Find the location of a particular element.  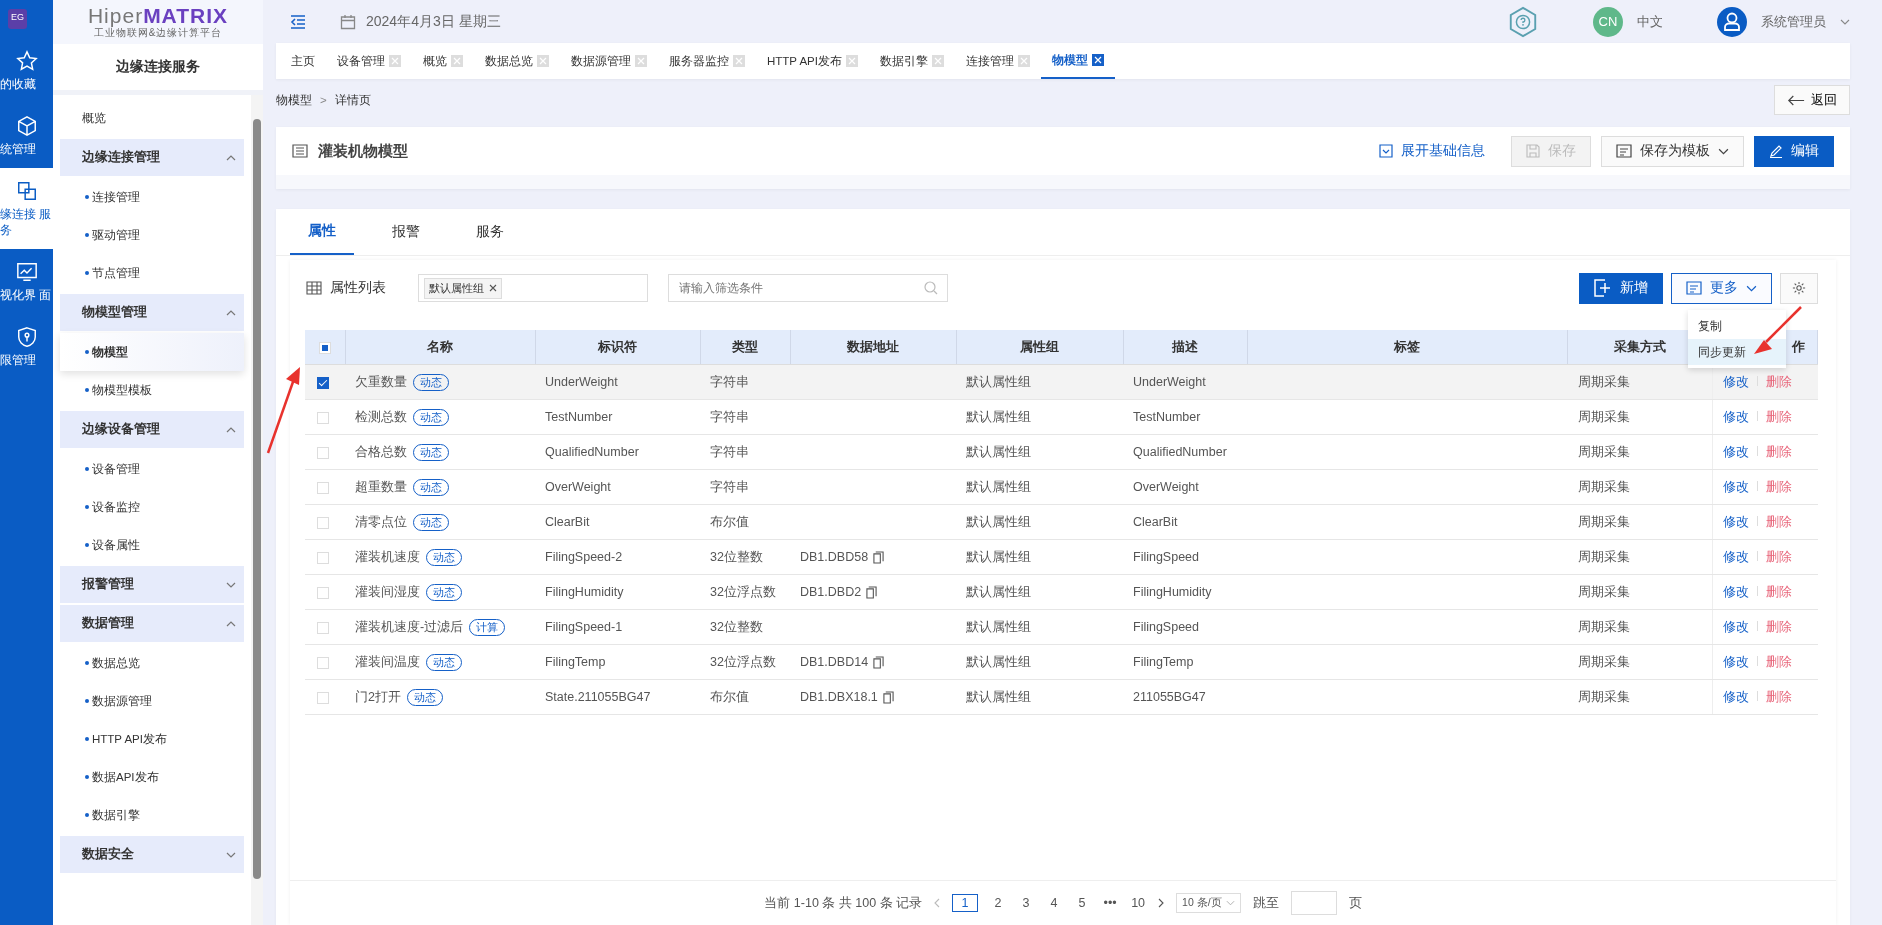

save-as-template-button: 保存为模板 is located at coordinates (1672, 151).